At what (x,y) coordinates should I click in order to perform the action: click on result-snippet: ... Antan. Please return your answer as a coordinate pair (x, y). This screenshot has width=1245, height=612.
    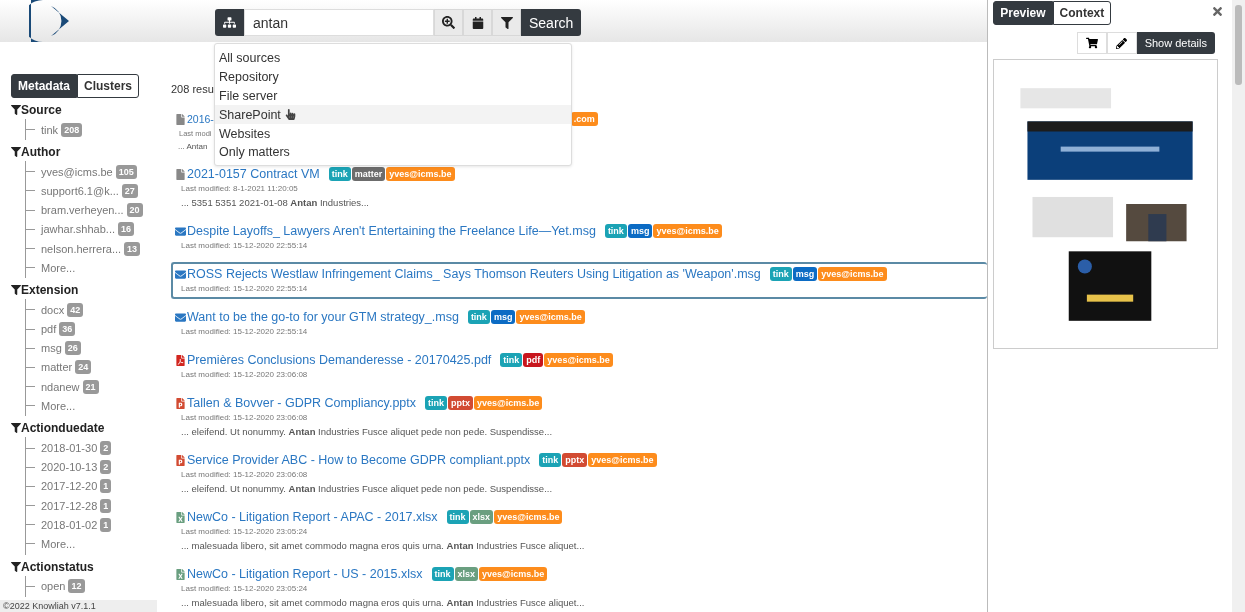
    Looking at the image, I should click on (193, 146).